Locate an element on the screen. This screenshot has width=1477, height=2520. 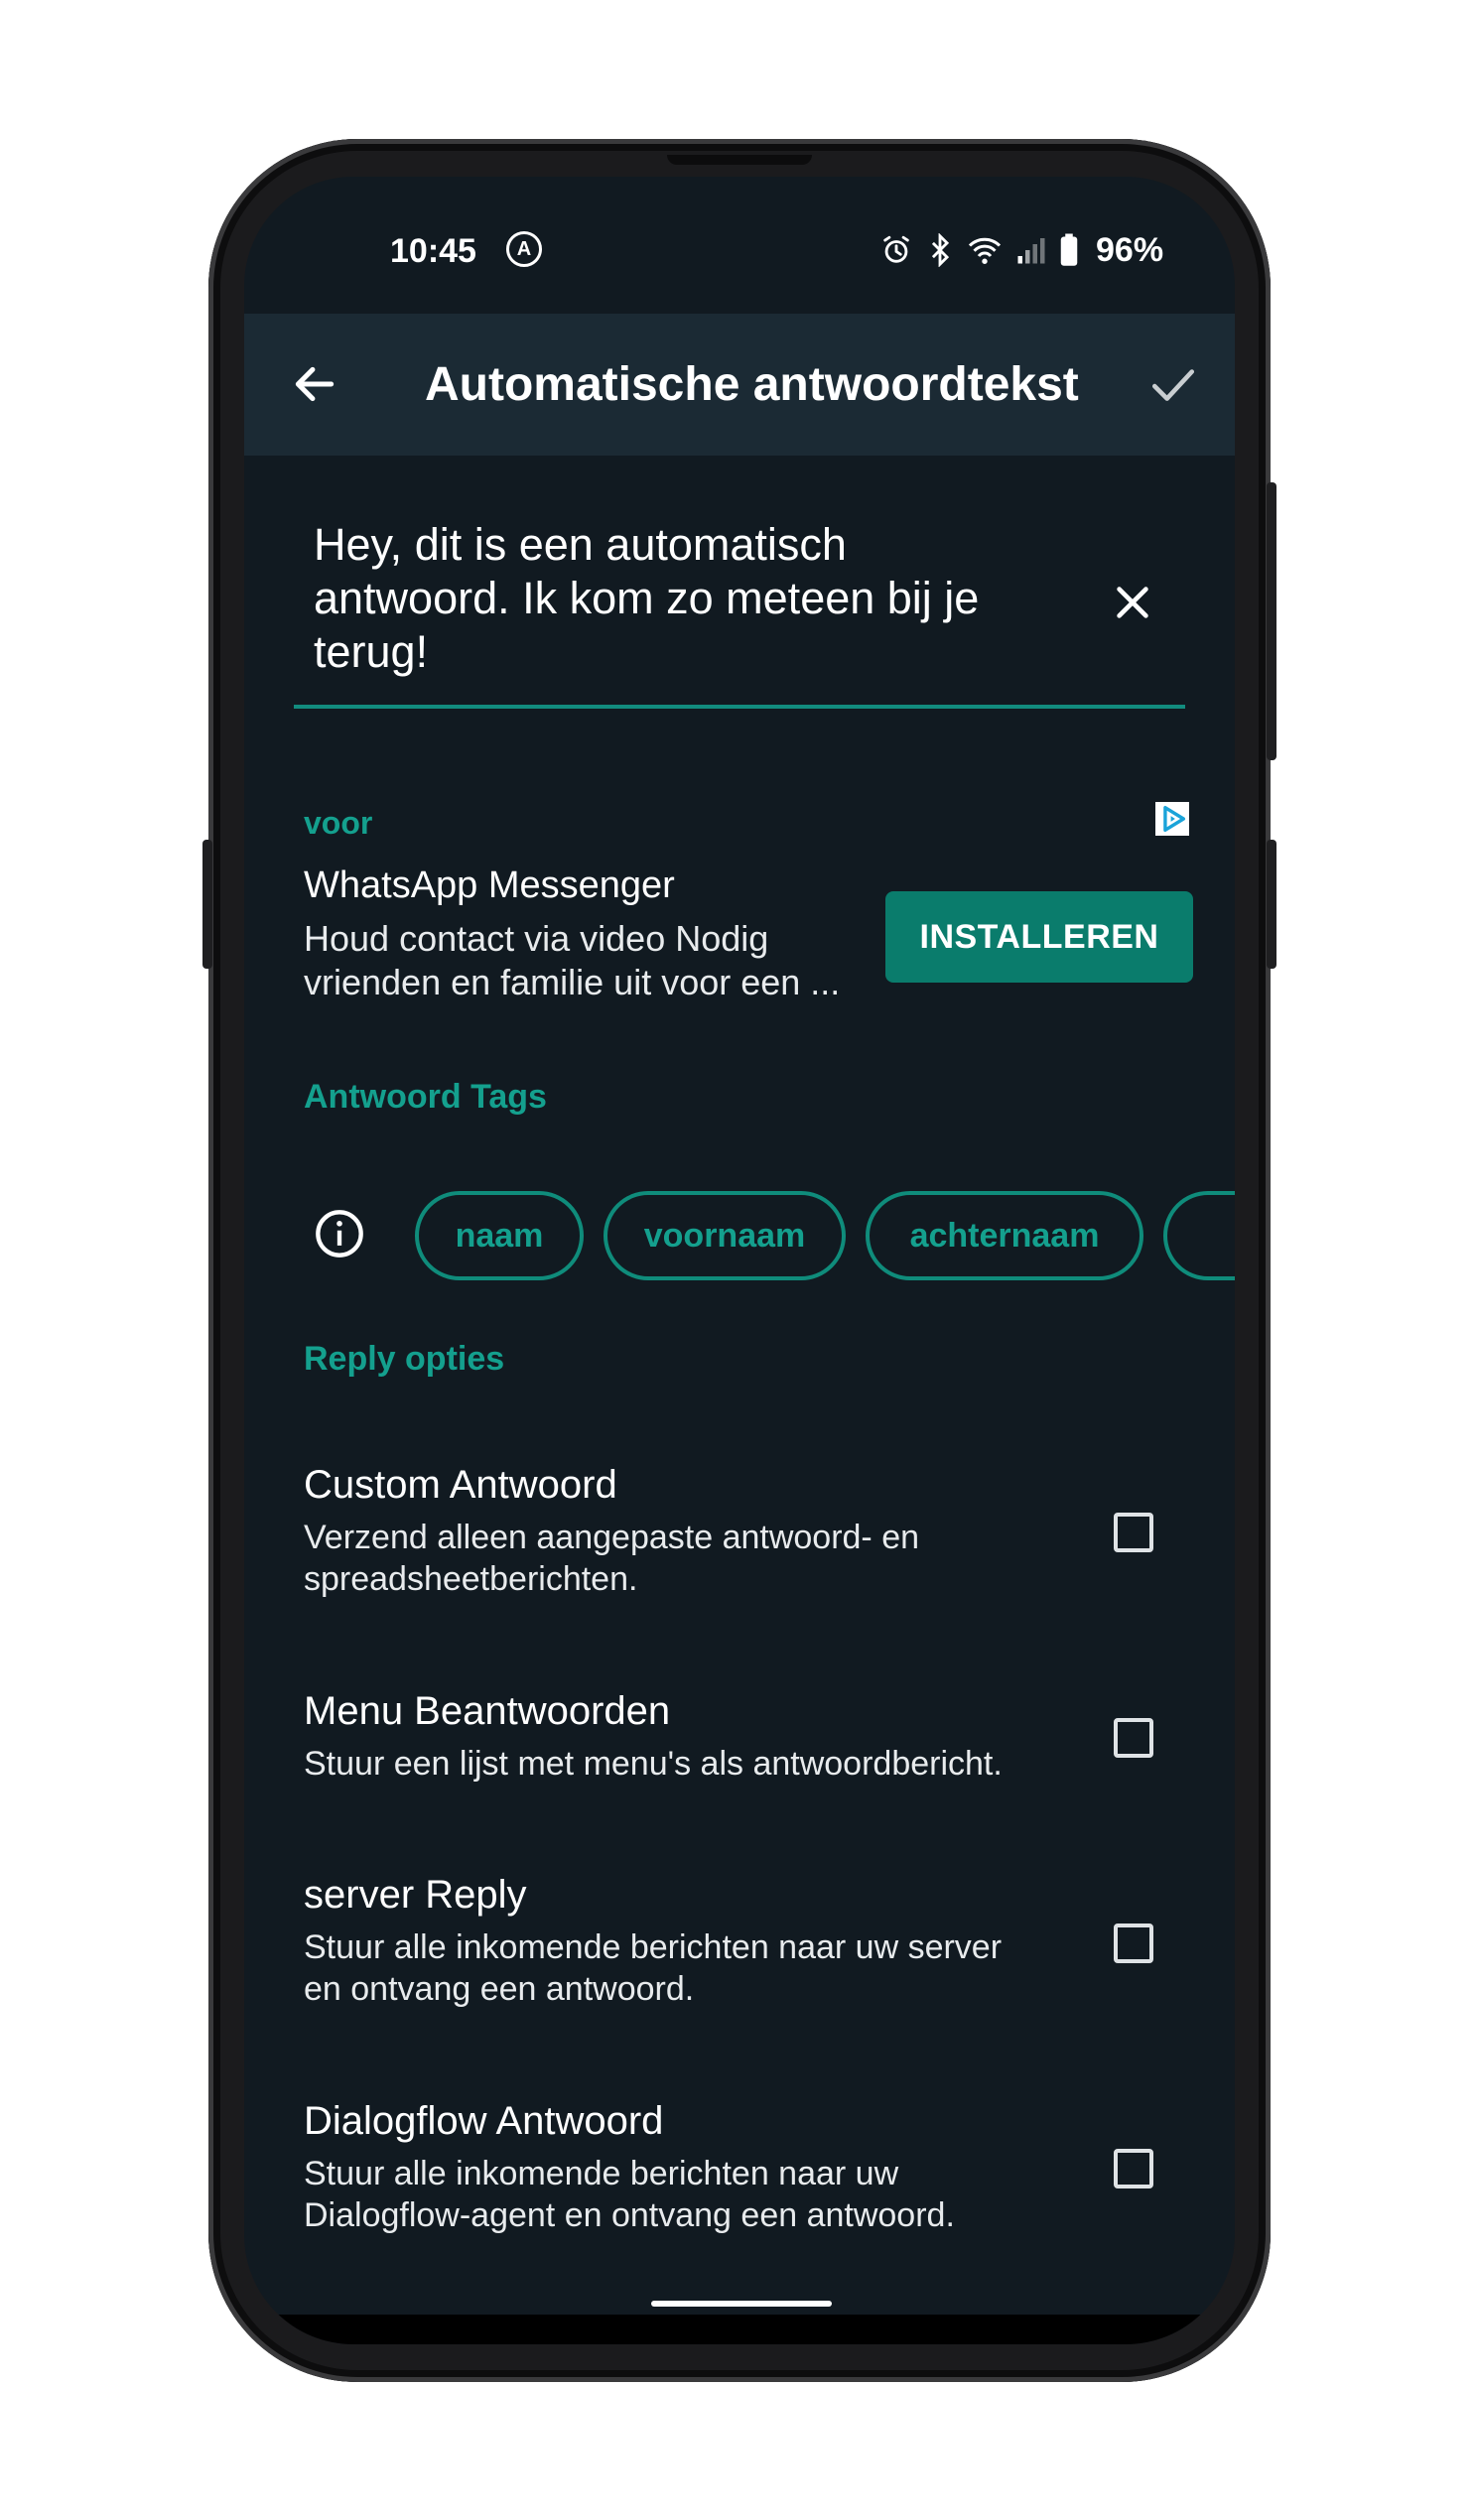
tag-chip-row: naam voornaam achternaam is located at coordinates (825, 1240).